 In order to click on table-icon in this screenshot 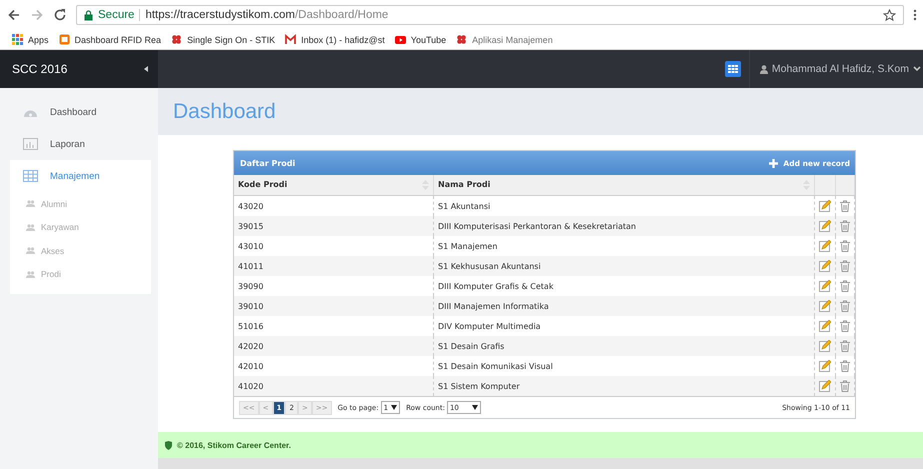, I will do `click(30, 176)`.